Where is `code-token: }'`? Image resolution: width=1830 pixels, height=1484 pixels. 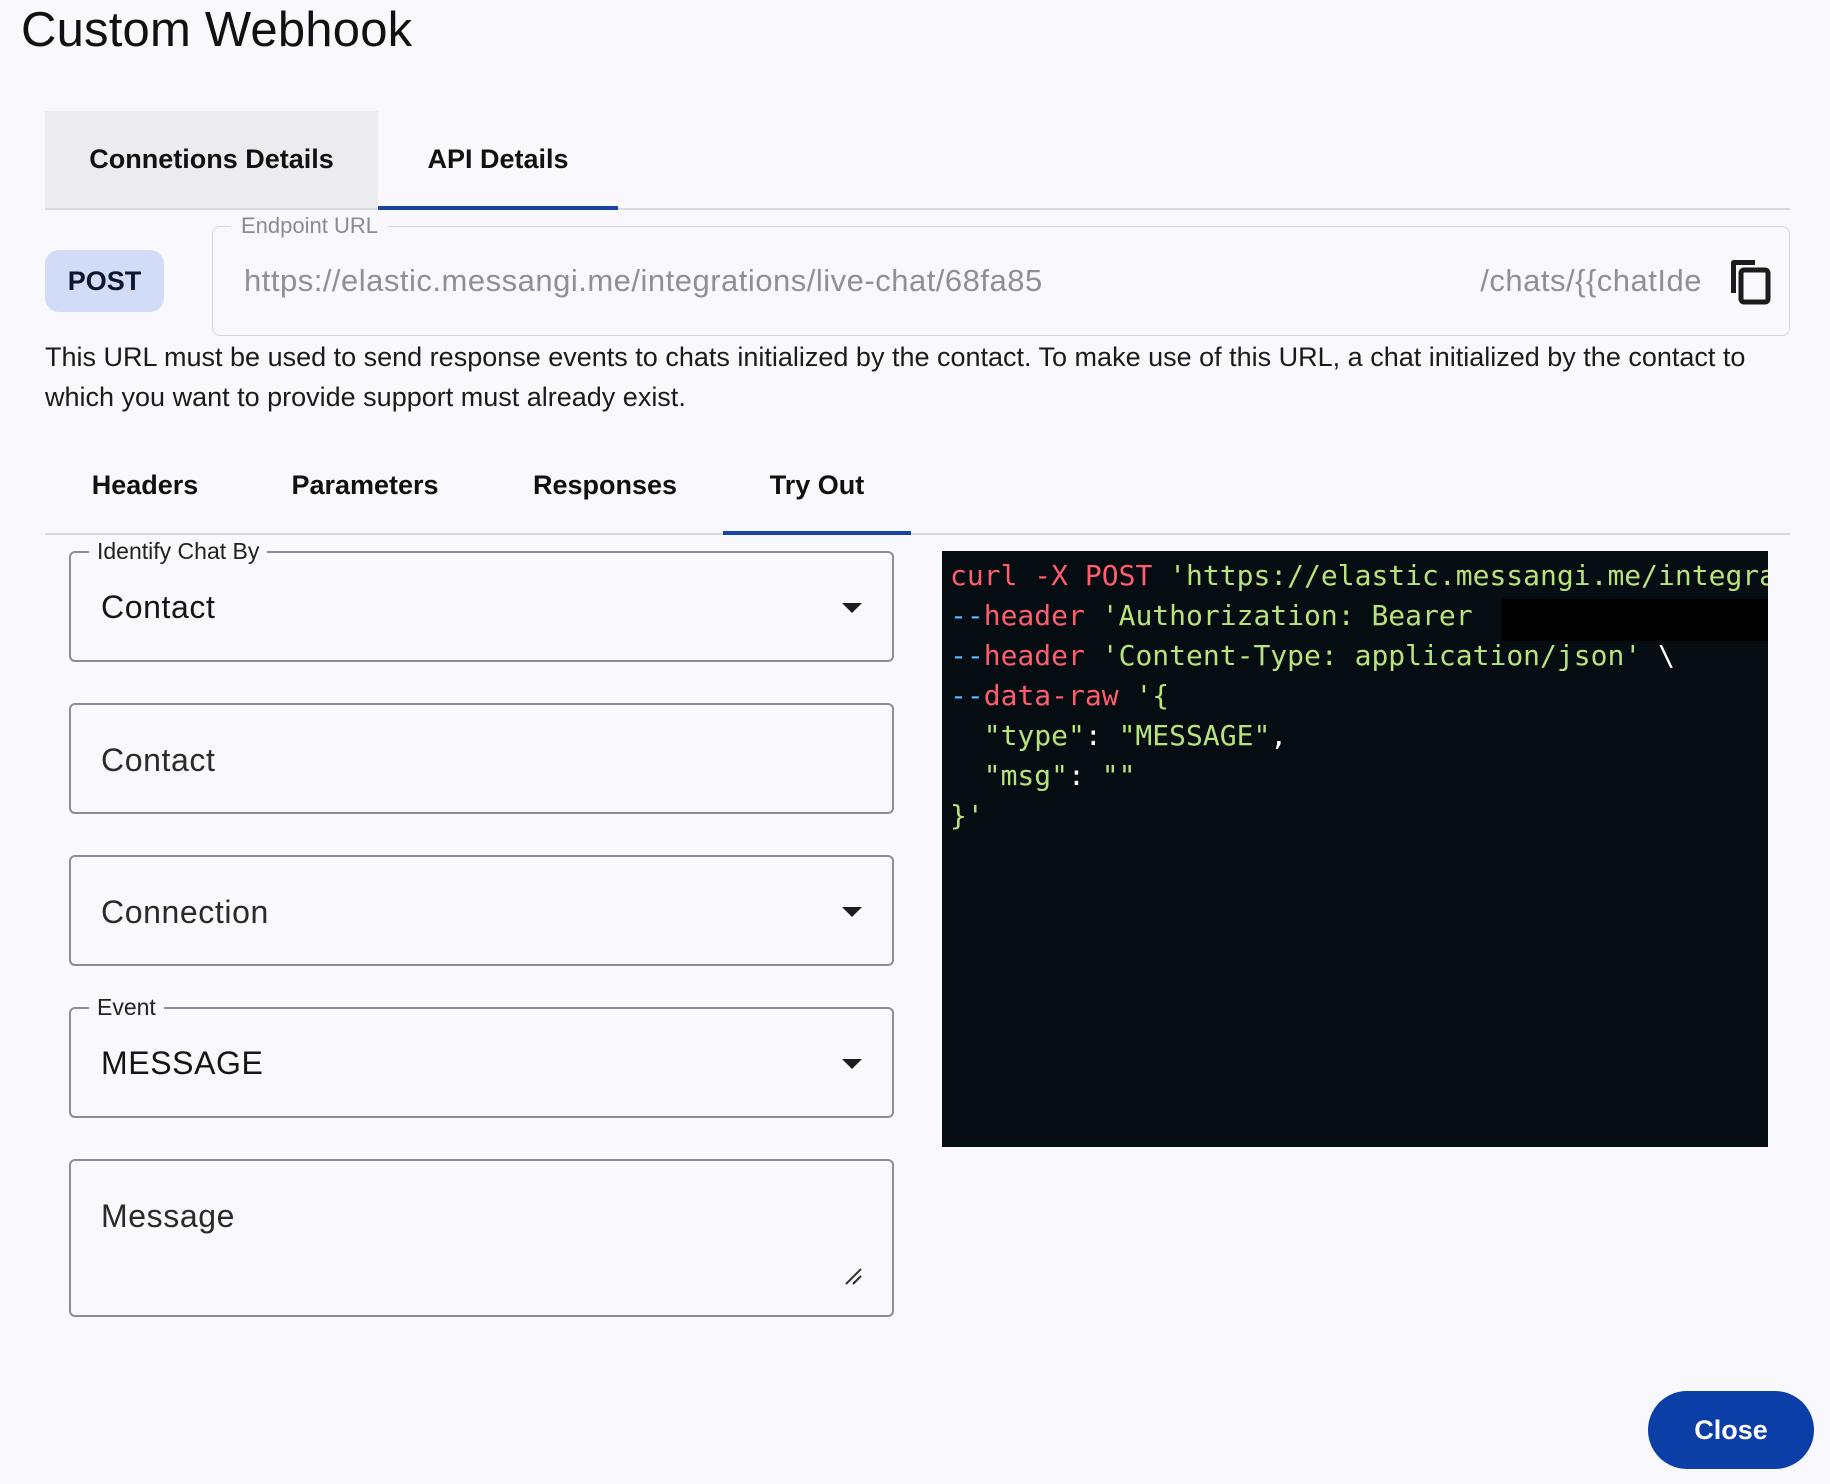
code-token: }' is located at coordinates (967, 815).